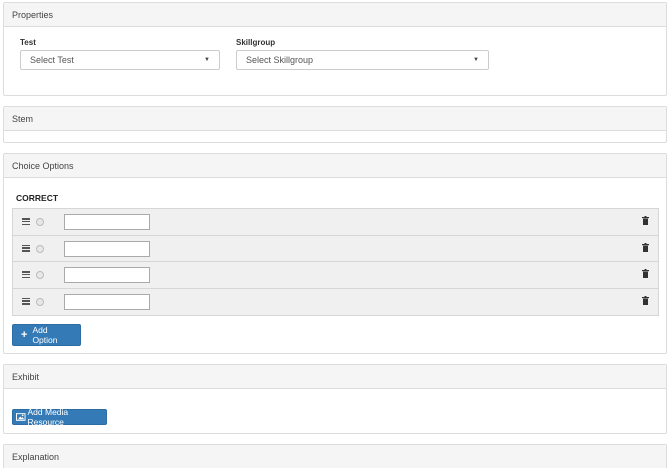  I want to click on explanation-panel: Explanation, so click(335, 456).